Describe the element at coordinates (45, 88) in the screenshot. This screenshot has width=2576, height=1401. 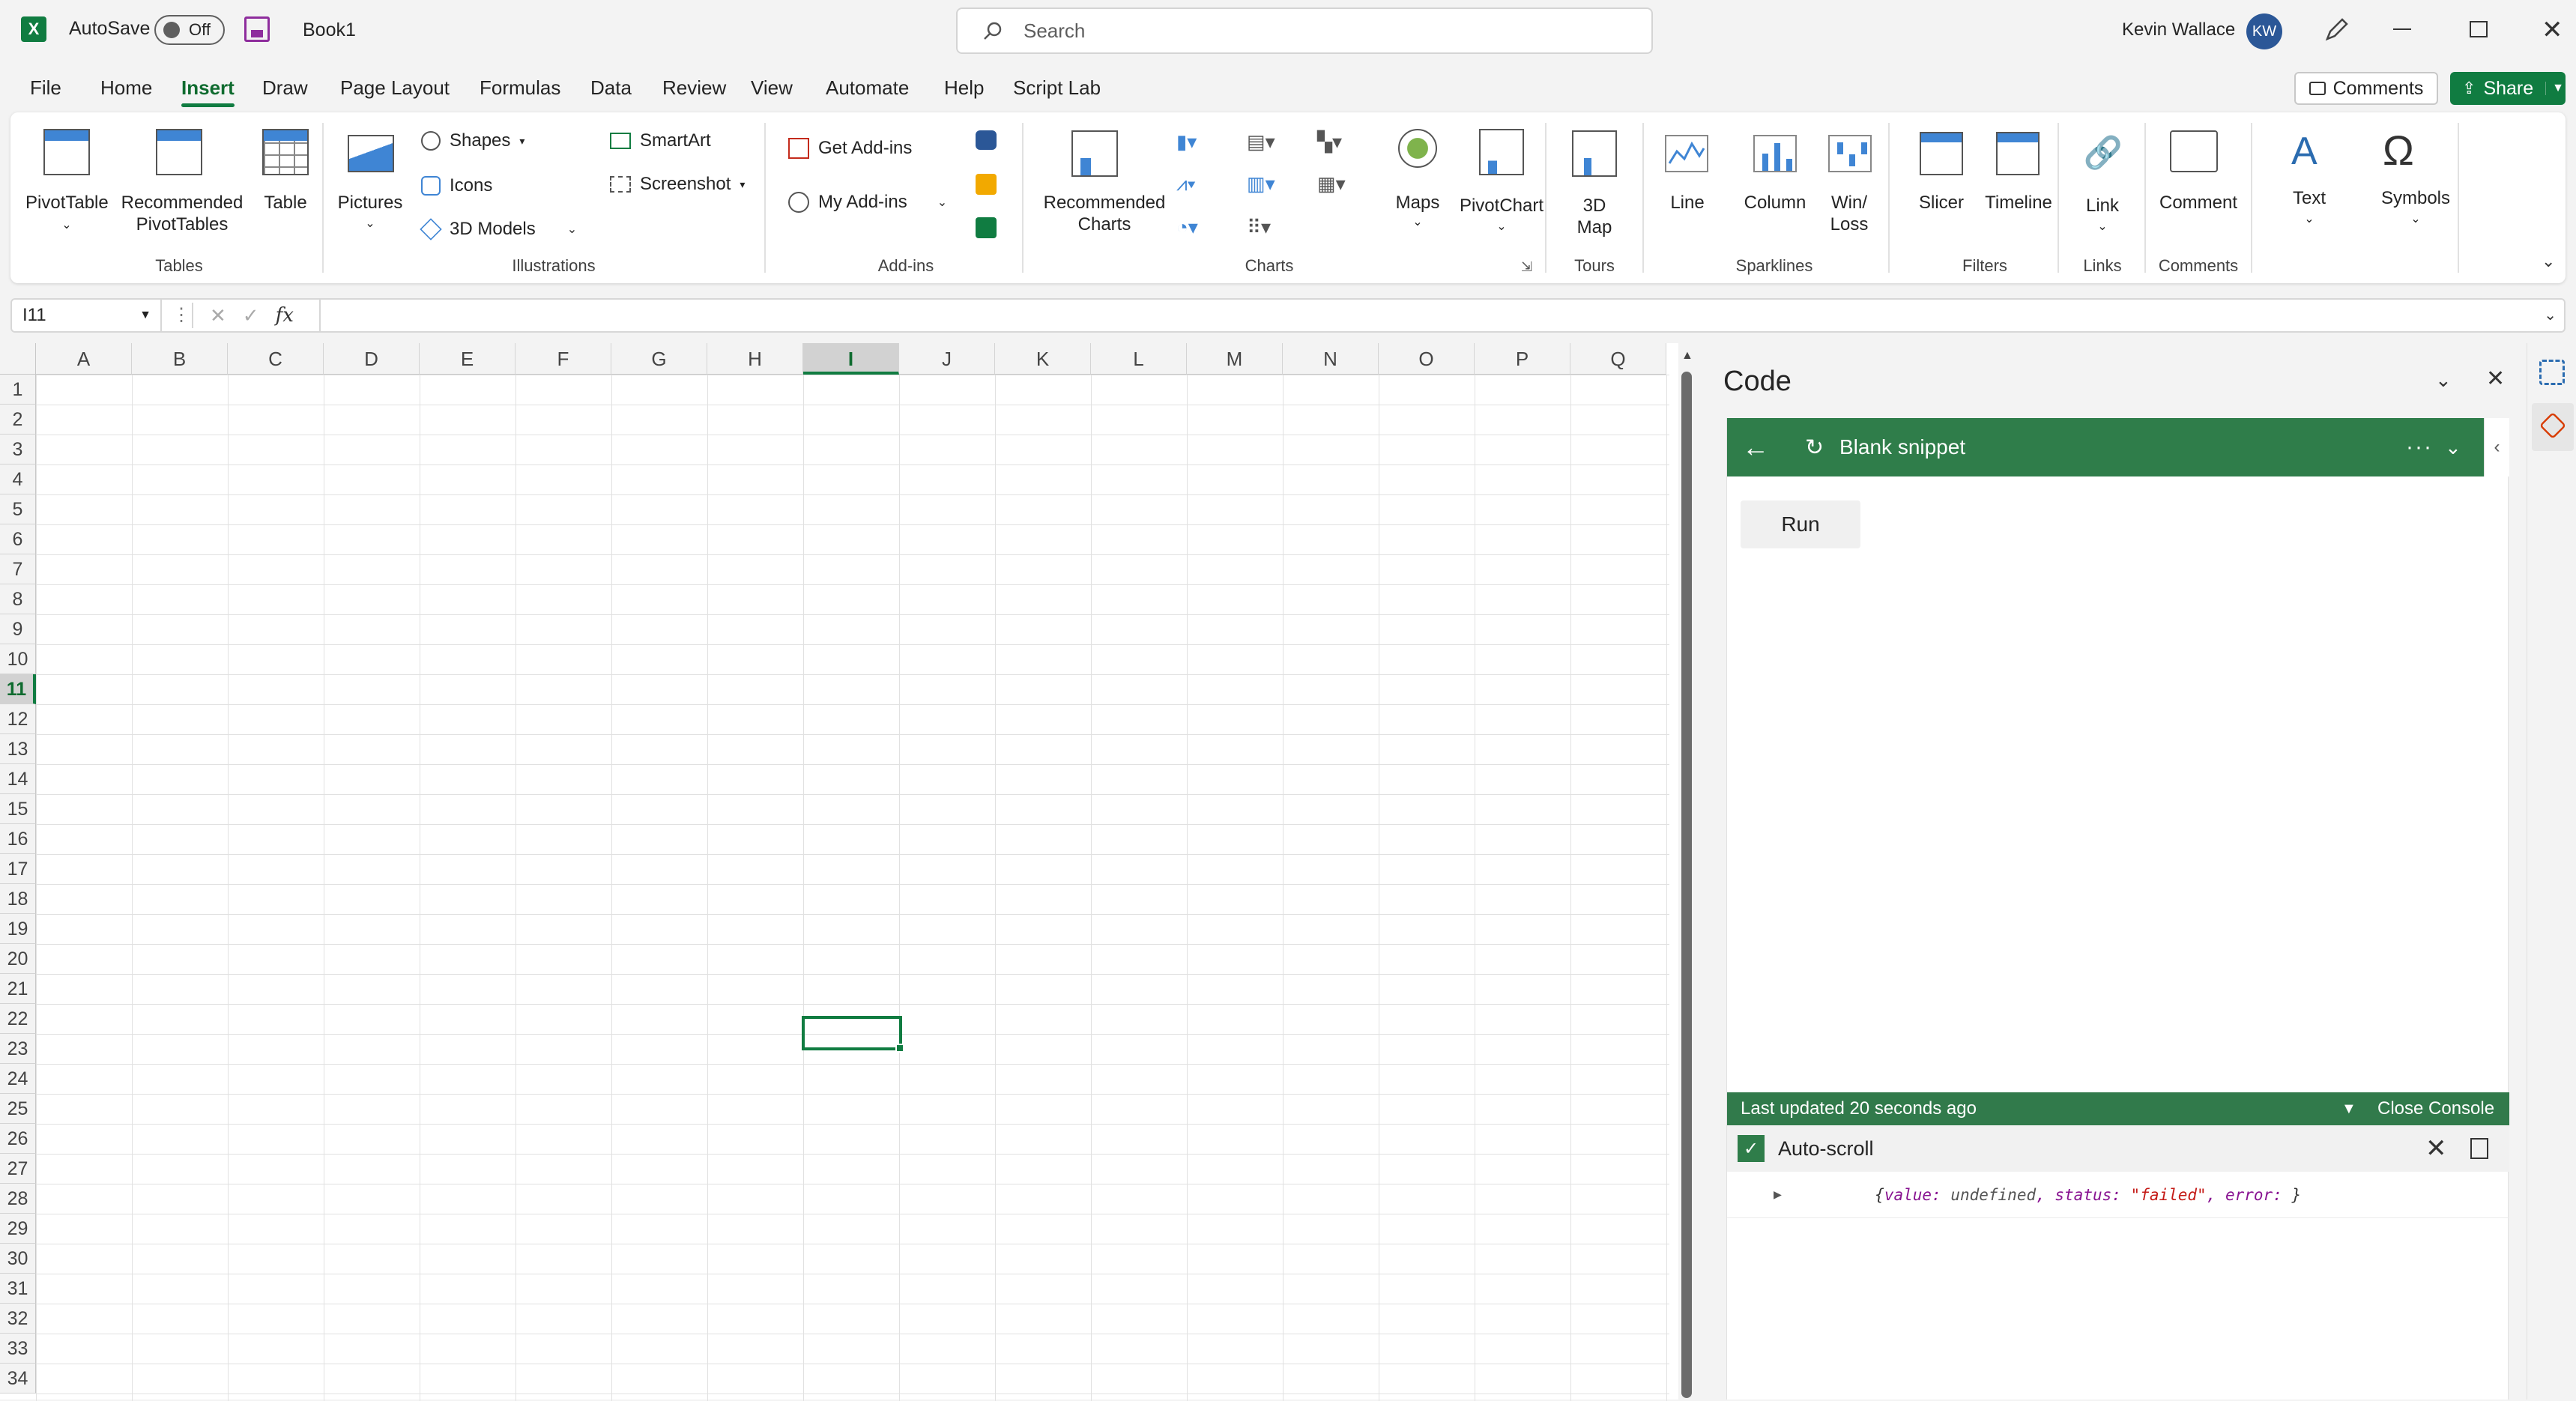
I see `tab-file: File` at that location.